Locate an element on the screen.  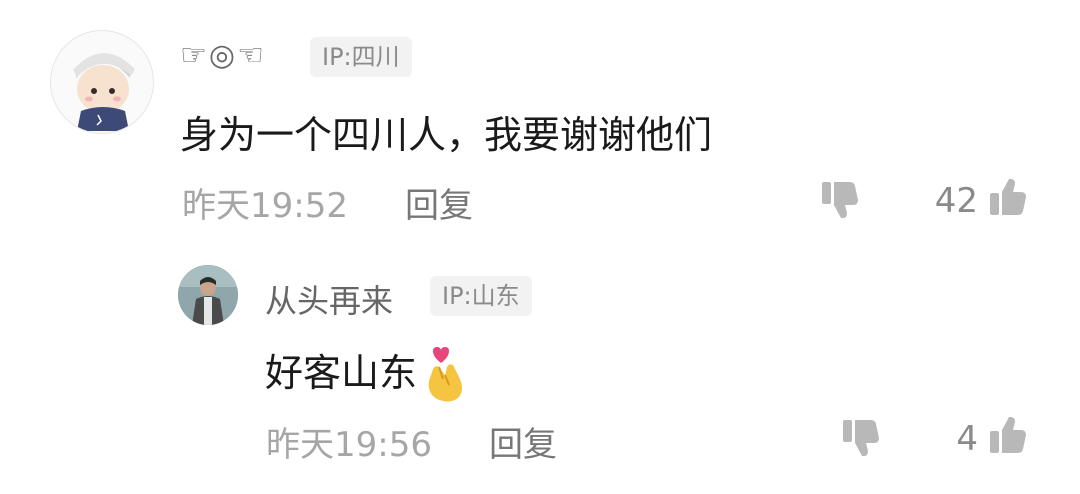
reply-like-count: 4 is located at coordinates (967, 439).